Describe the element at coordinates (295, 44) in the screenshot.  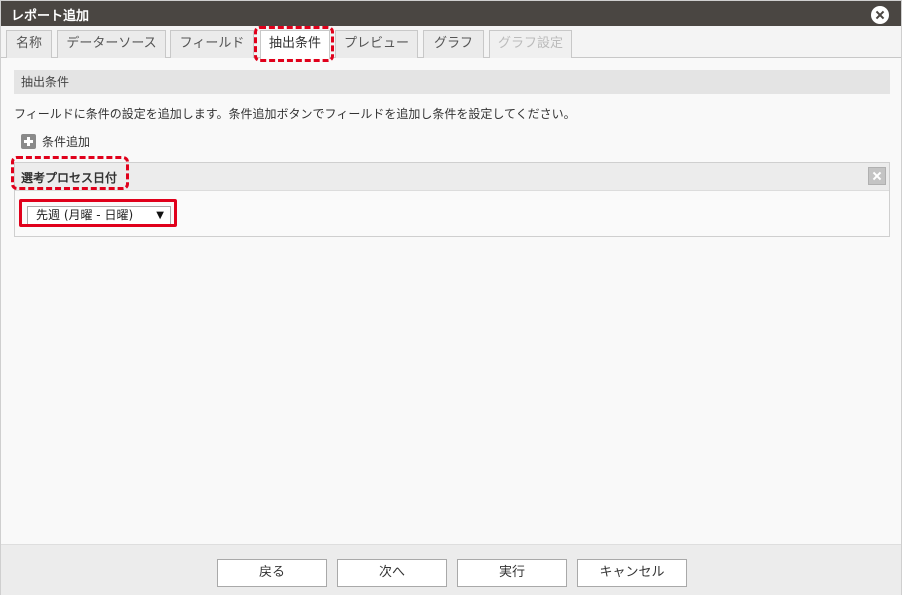
I see `tab-filter-conditions: 抽出条件` at that location.